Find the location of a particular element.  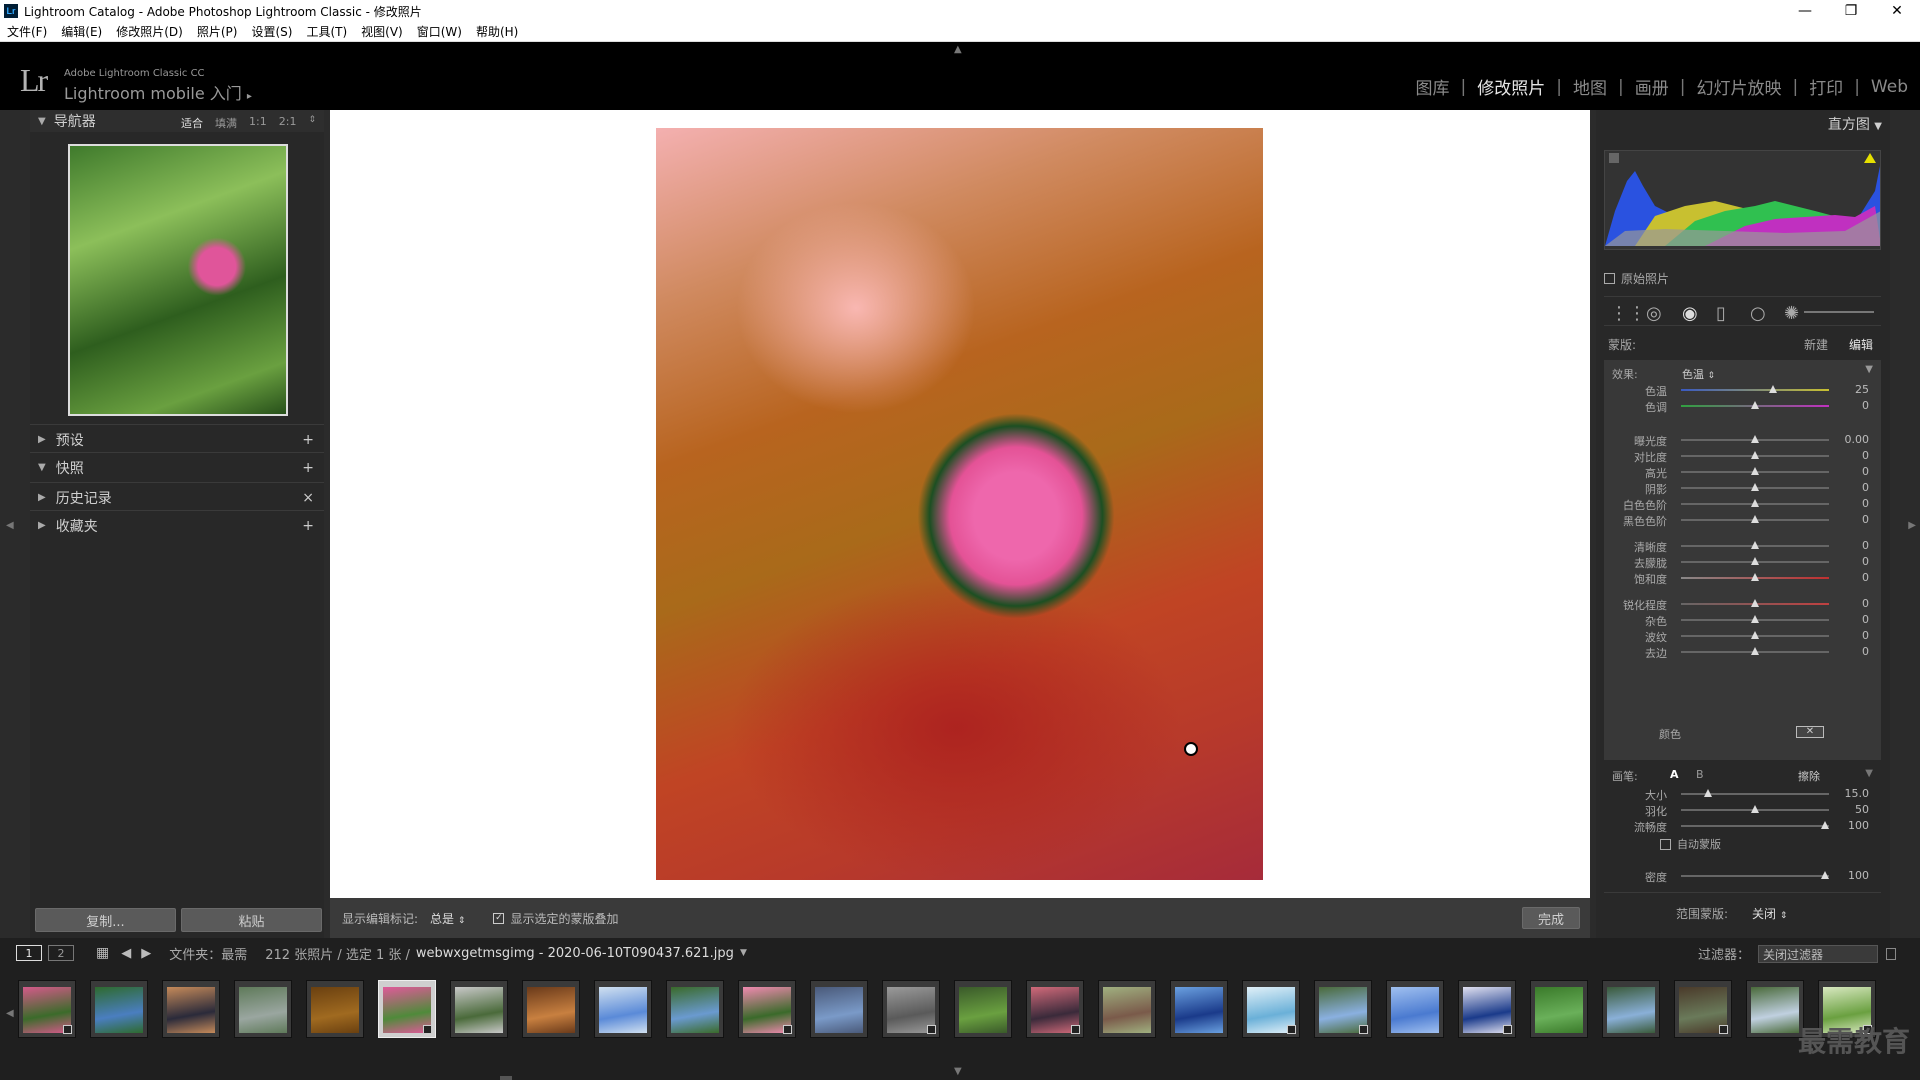

range-mask-select: 关闭 ⇕ is located at coordinates (1769, 913).